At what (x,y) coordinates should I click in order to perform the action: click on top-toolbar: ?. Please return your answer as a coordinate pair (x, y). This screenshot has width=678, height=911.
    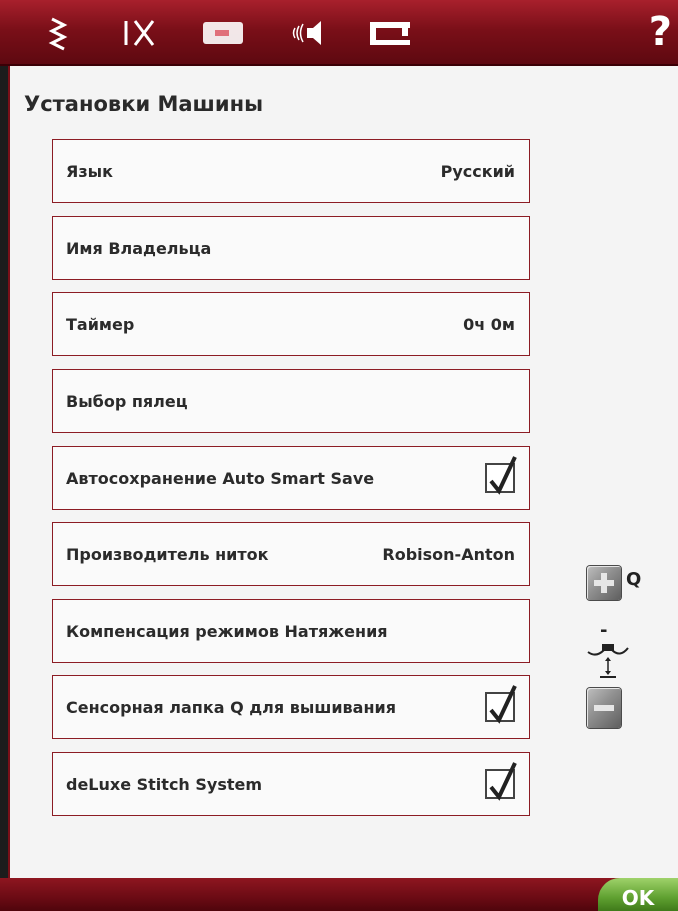
    Looking at the image, I should click on (339, 33).